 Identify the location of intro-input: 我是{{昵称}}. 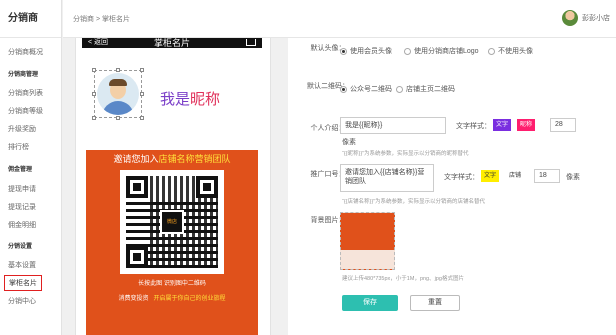
(393, 125).